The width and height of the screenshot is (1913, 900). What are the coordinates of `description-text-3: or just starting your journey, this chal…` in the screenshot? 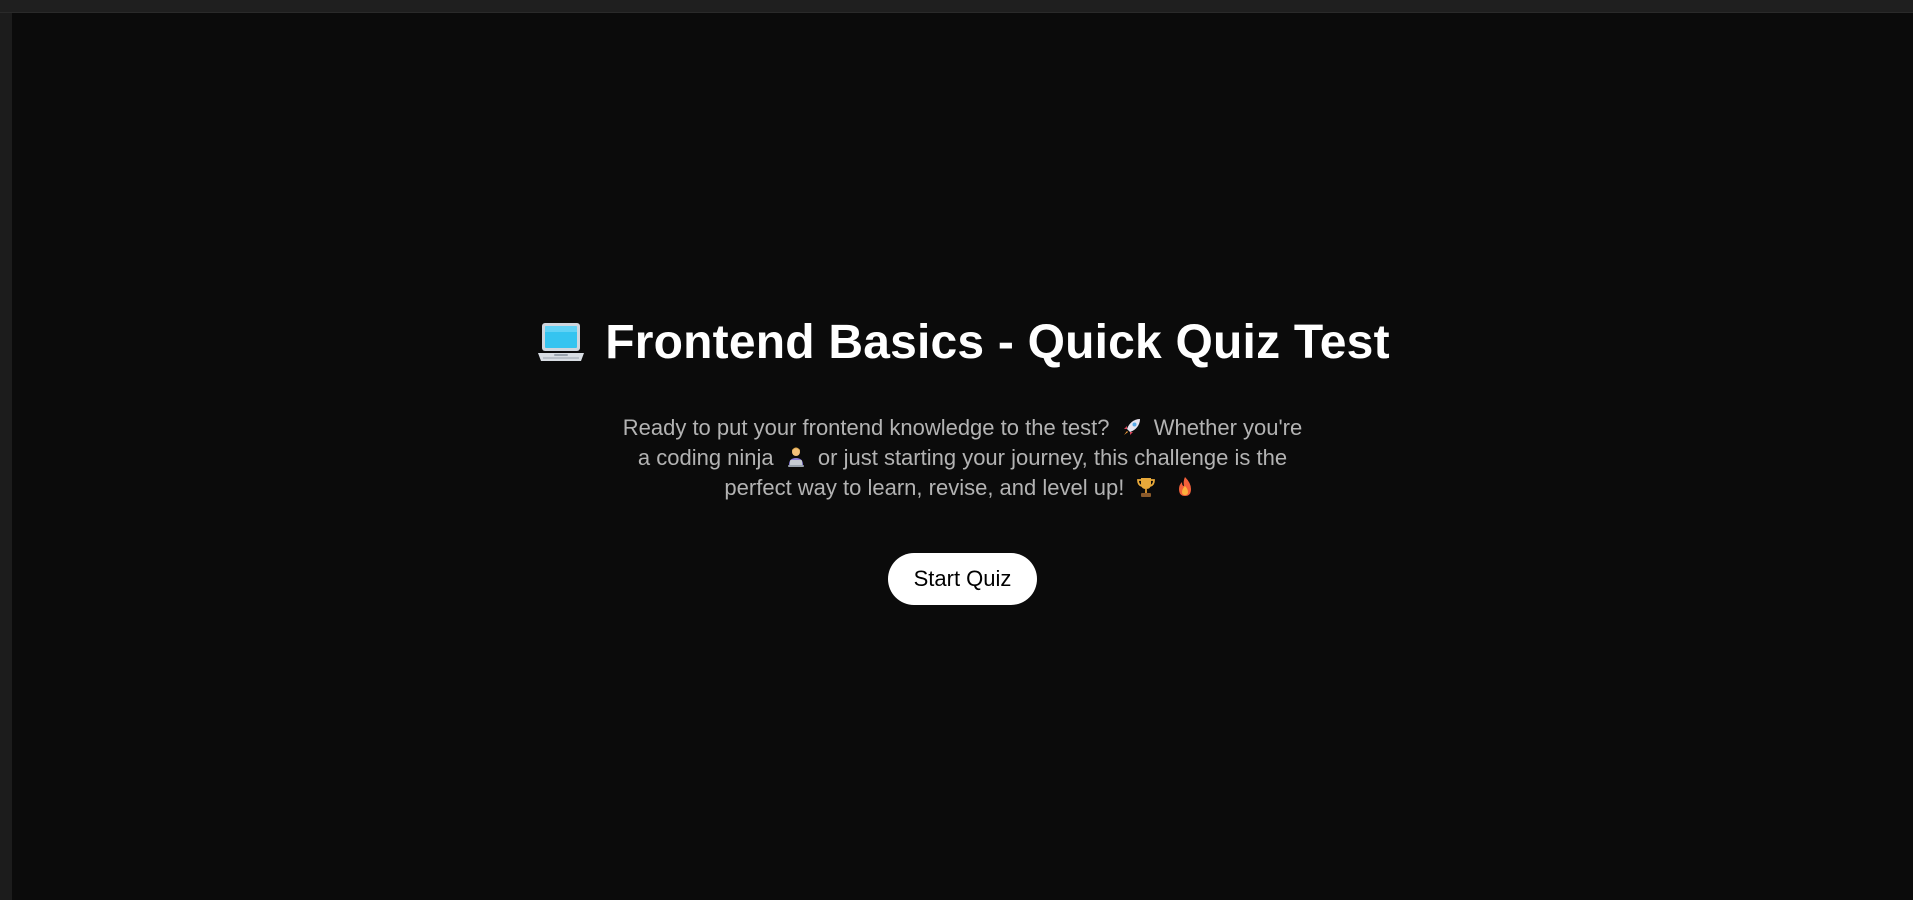 It's located at (1006, 472).